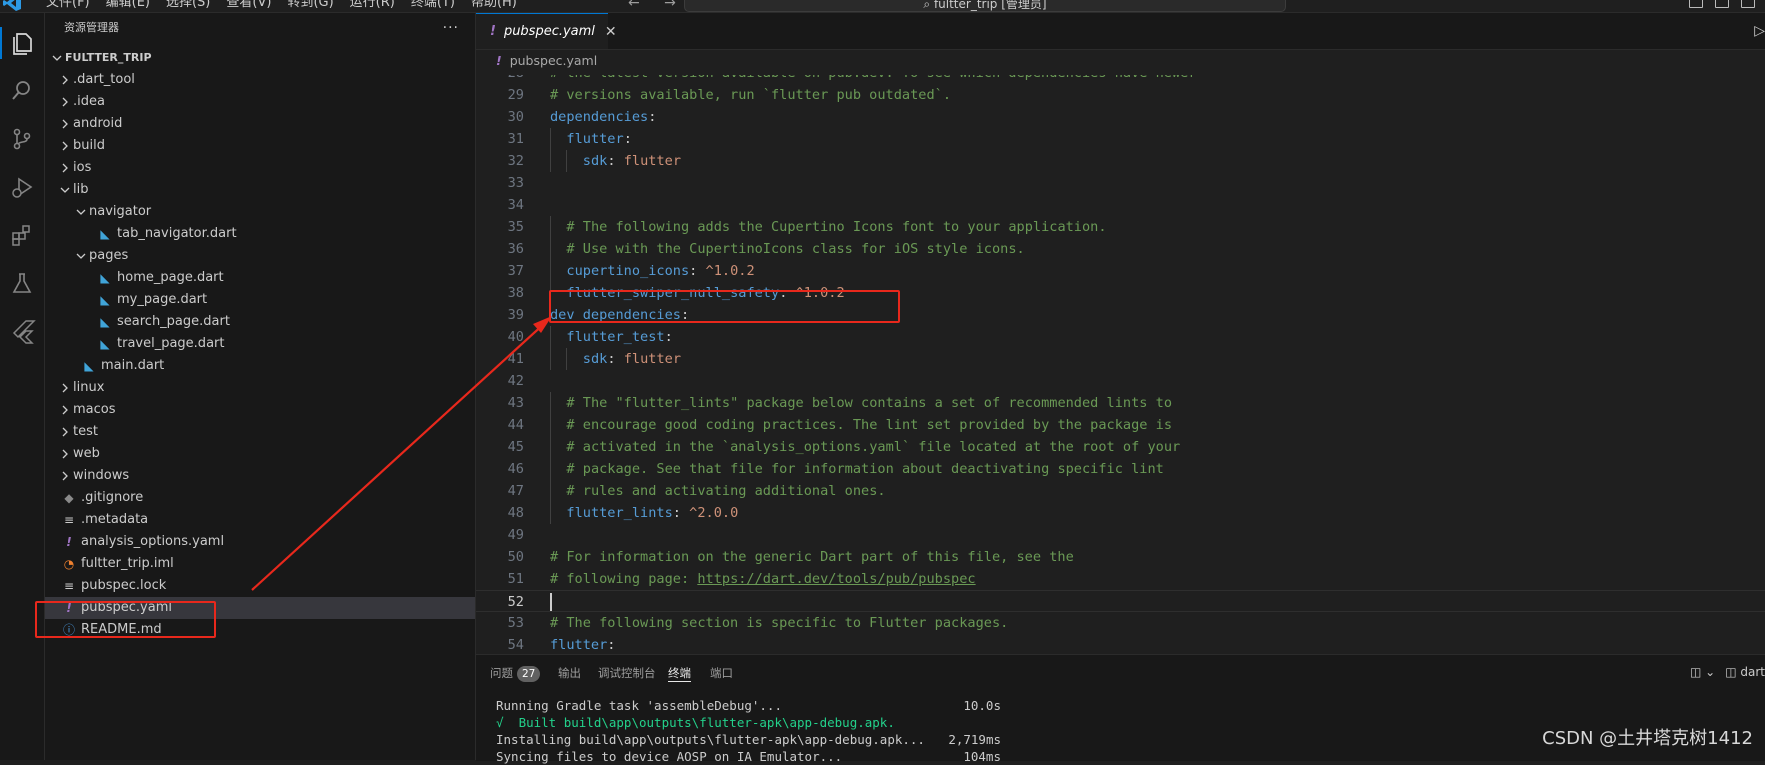  Describe the element at coordinates (260, 564) in the screenshot. I see `tree-file: ◔ fultter_trip.iml` at that location.